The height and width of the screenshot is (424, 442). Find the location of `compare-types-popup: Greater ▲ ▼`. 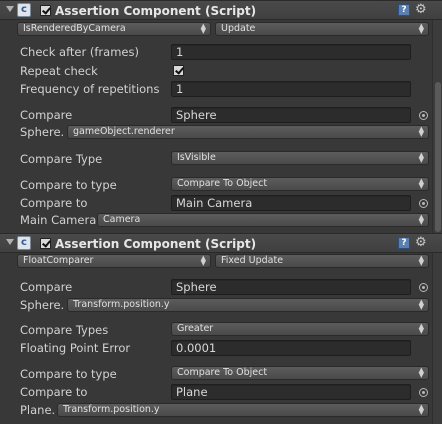

compare-types-popup: Greater ▲ ▼ is located at coordinates (300, 329).